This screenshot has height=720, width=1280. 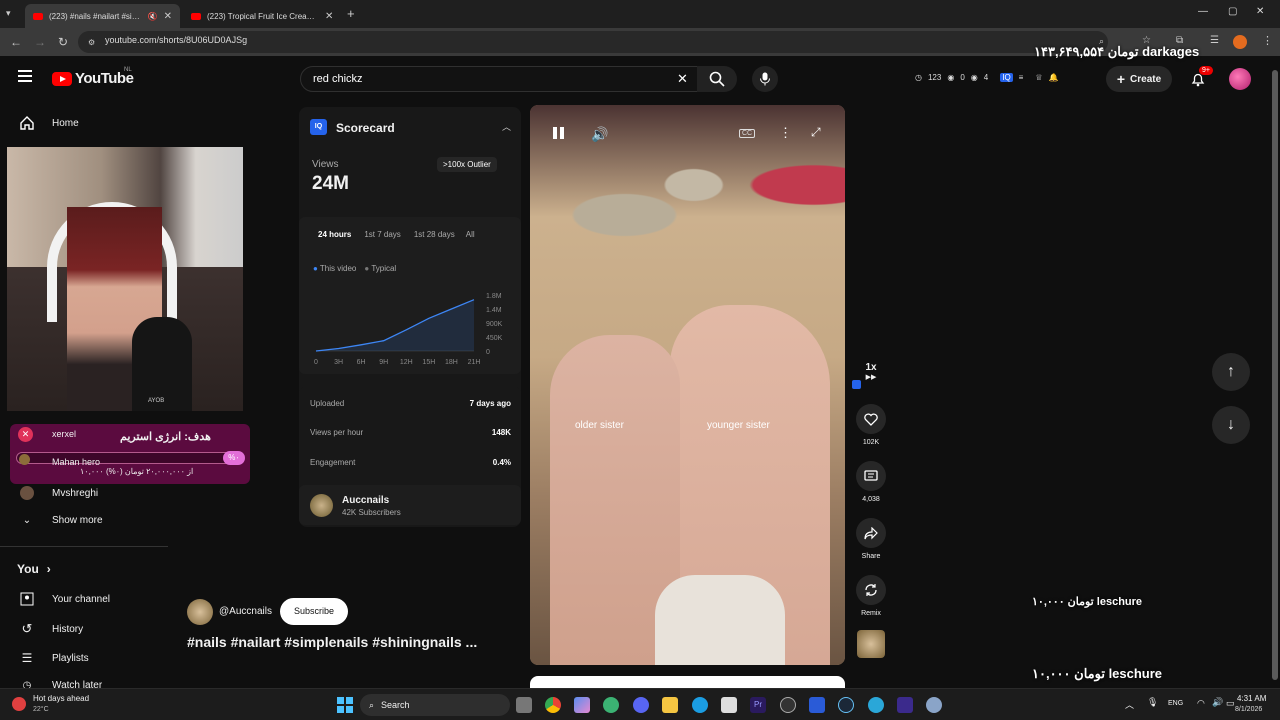 What do you see at coordinates (1021, 77) in the screenshot?
I see `list-icon: ≡` at bounding box center [1021, 77].